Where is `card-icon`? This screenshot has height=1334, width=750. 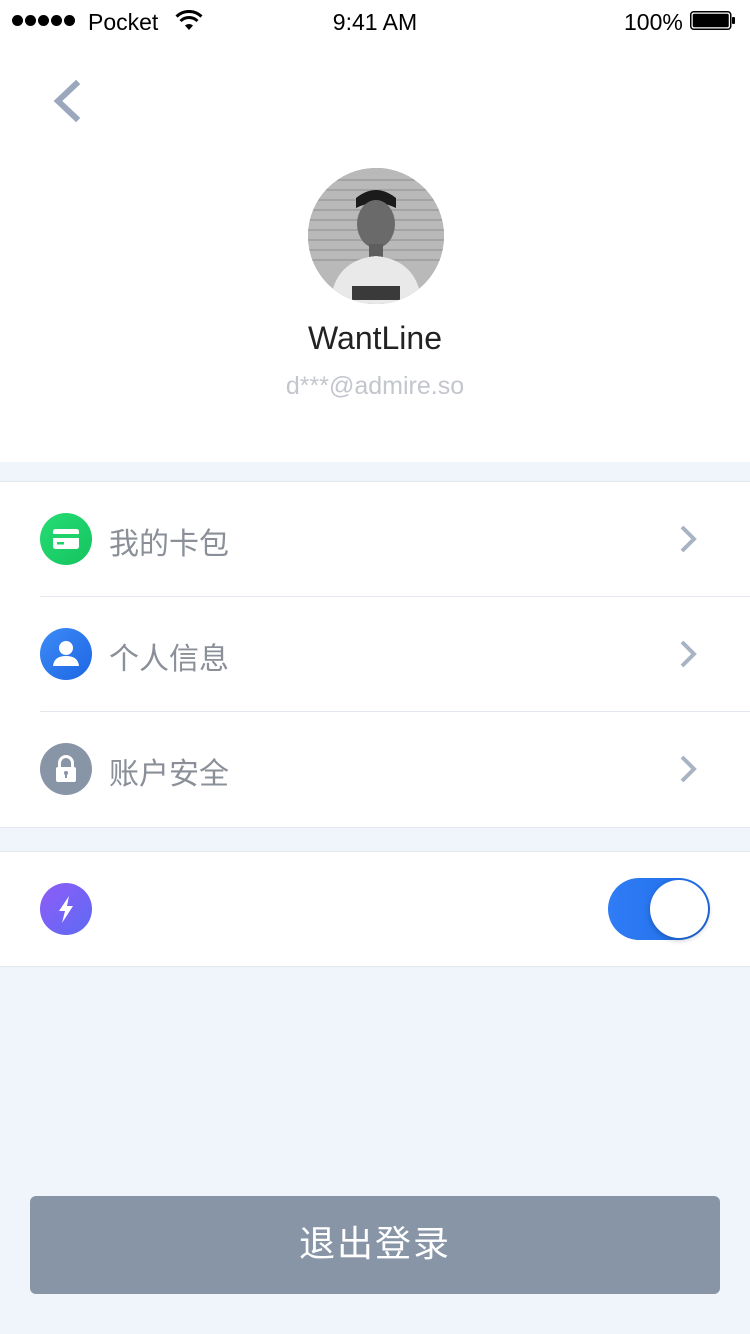 card-icon is located at coordinates (66, 539).